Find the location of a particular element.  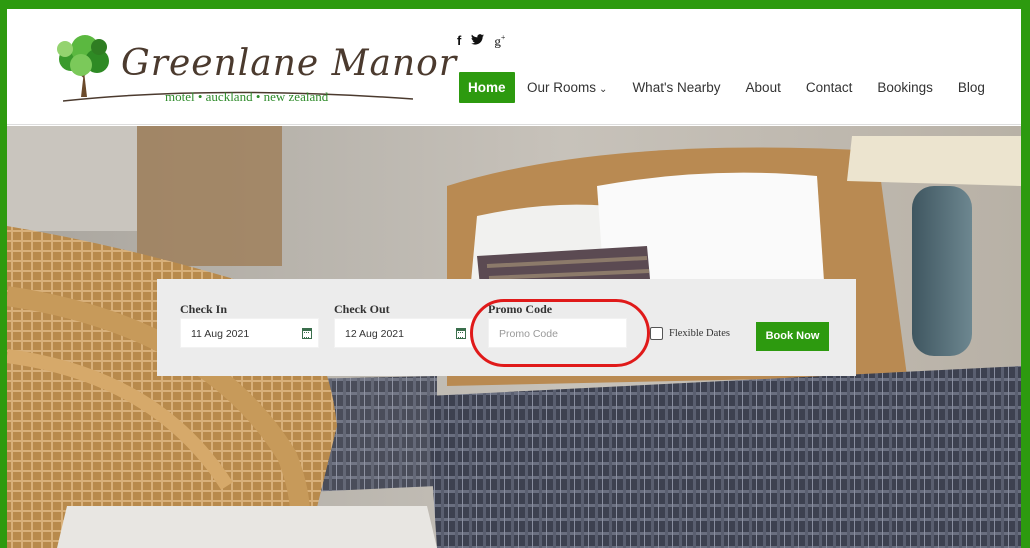

brand-name: Greenlane Manor is located at coordinates (289, 63).